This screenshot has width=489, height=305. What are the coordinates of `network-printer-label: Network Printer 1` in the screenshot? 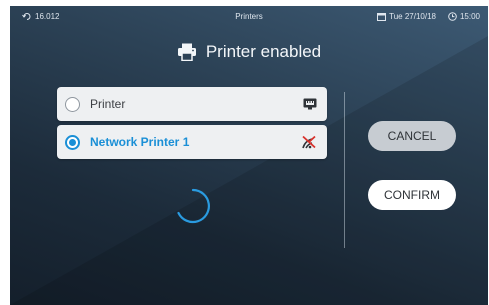 It's located at (140, 142).